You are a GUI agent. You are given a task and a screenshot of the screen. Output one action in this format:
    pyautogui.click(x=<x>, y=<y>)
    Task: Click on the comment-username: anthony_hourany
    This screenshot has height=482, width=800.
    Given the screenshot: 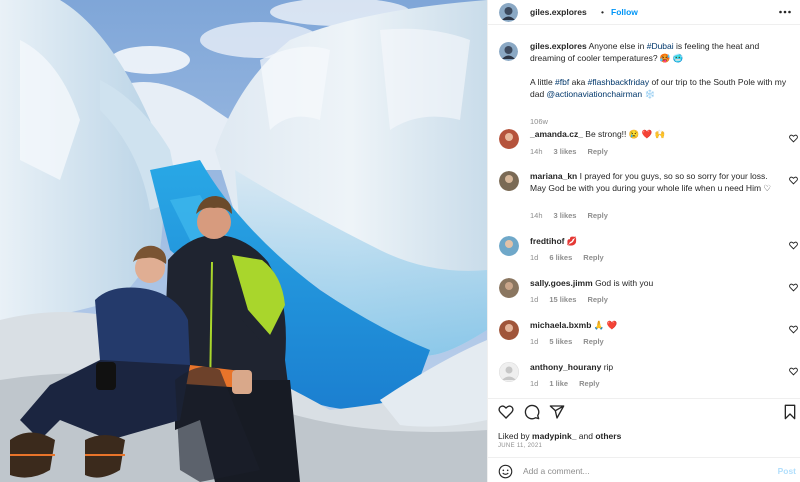 What is the action you would take?
    pyautogui.click(x=565, y=367)
    